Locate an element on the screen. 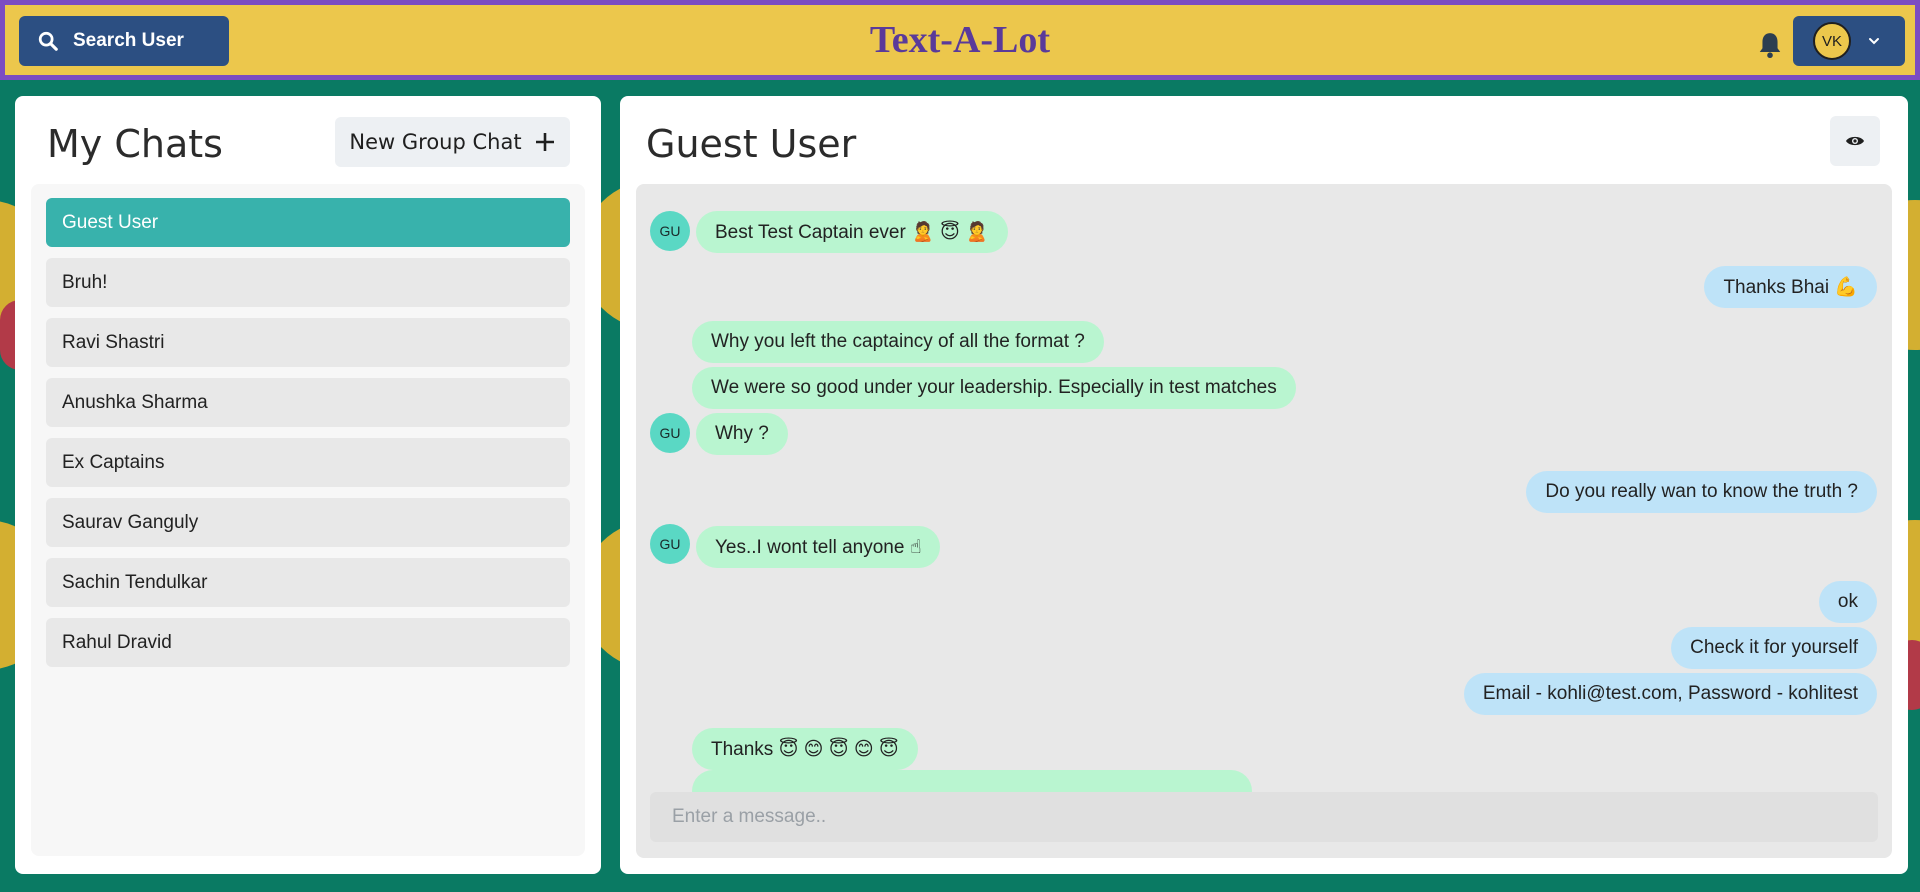 This screenshot has width=1920, height=892. search-icon is located at coordinates (48, 41).